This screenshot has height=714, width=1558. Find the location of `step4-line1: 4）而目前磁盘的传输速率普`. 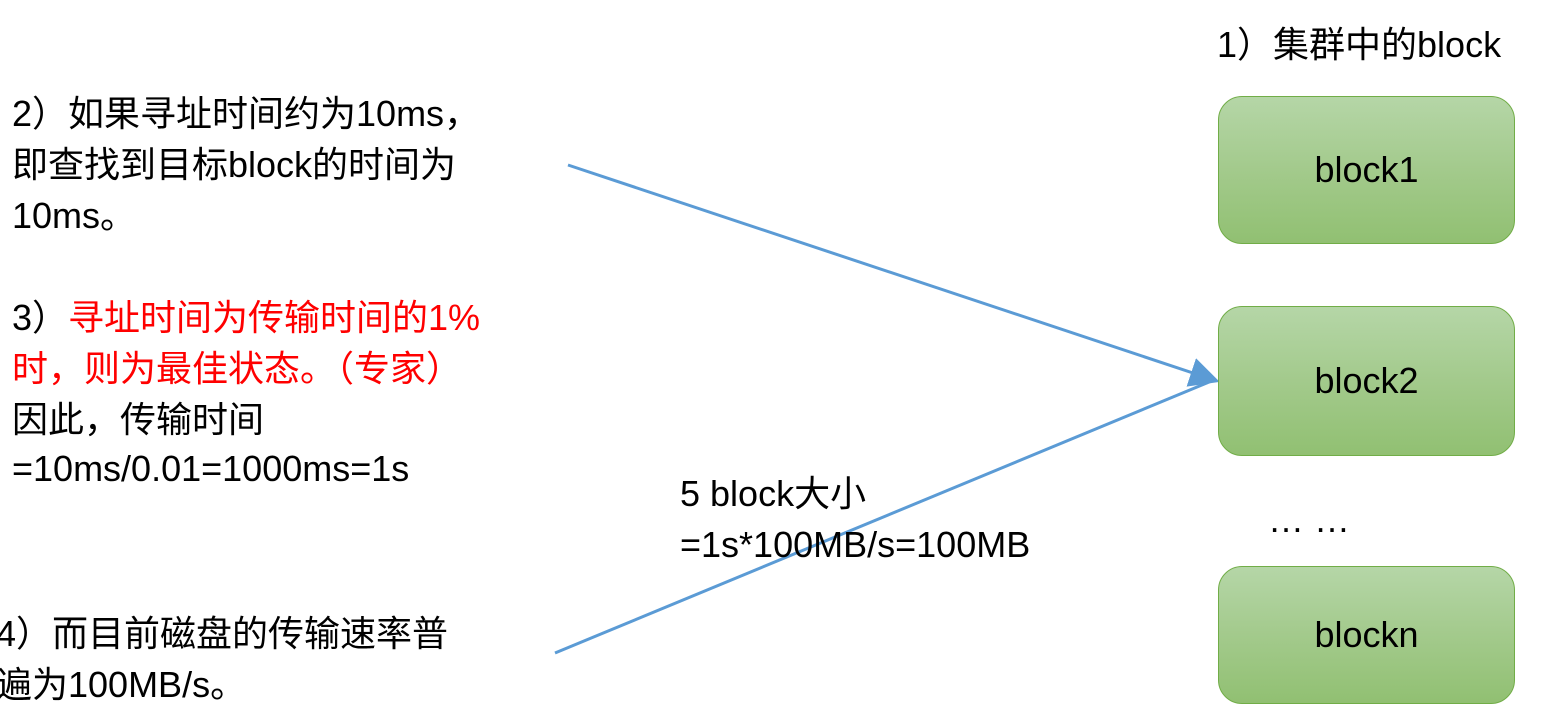

step4-line1: 4）而目前磁盘的传输速率普 is located at coordinates (224, 633).